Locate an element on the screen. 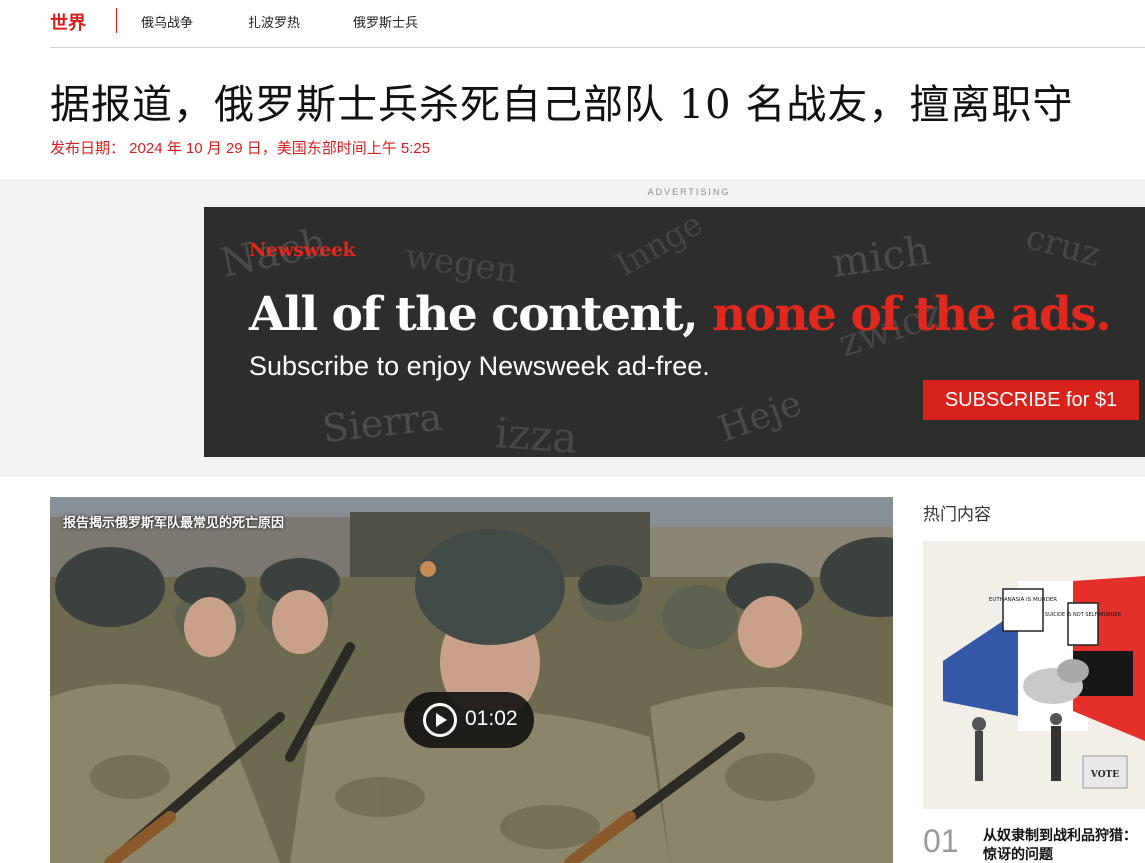 The width and height of the screenshot is (1145, 863). ad-headline-red: none of the ads. is located at coordinates (911, 314).